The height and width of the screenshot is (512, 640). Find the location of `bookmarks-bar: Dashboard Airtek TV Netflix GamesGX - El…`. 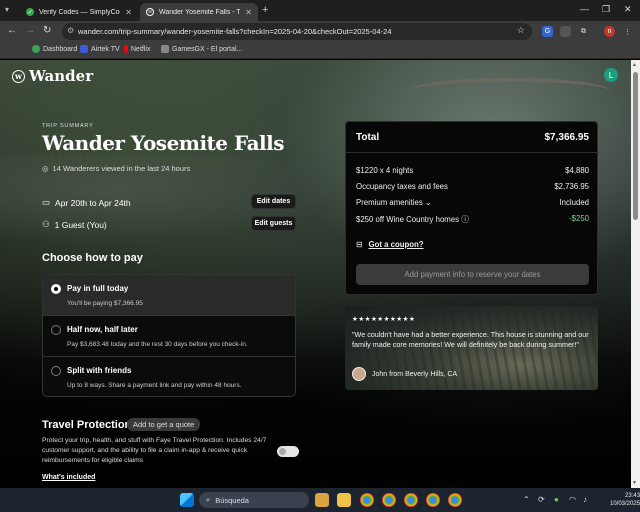

bookmarks-bar: Dashboard Airtek TV Netflix GamesGX - El… is located at coordinates (320, 50).